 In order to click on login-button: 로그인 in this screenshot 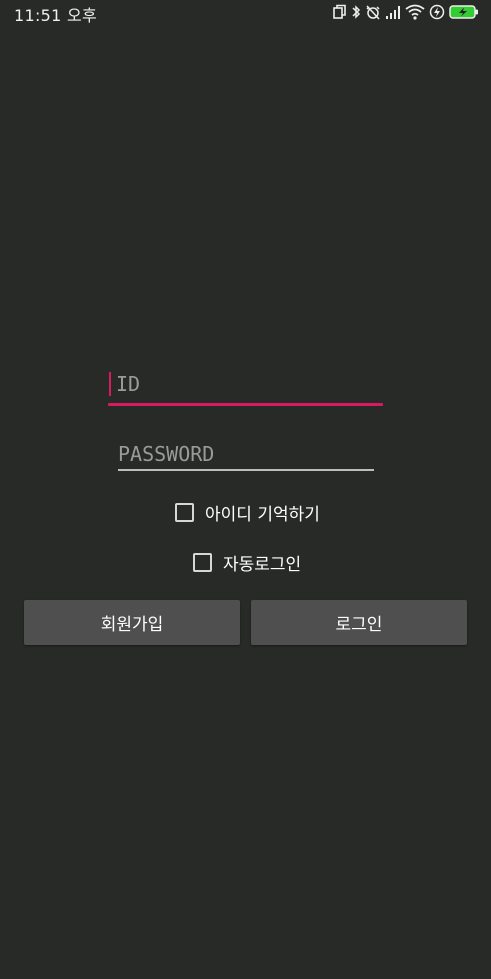, I will do `click(359, 622)`.